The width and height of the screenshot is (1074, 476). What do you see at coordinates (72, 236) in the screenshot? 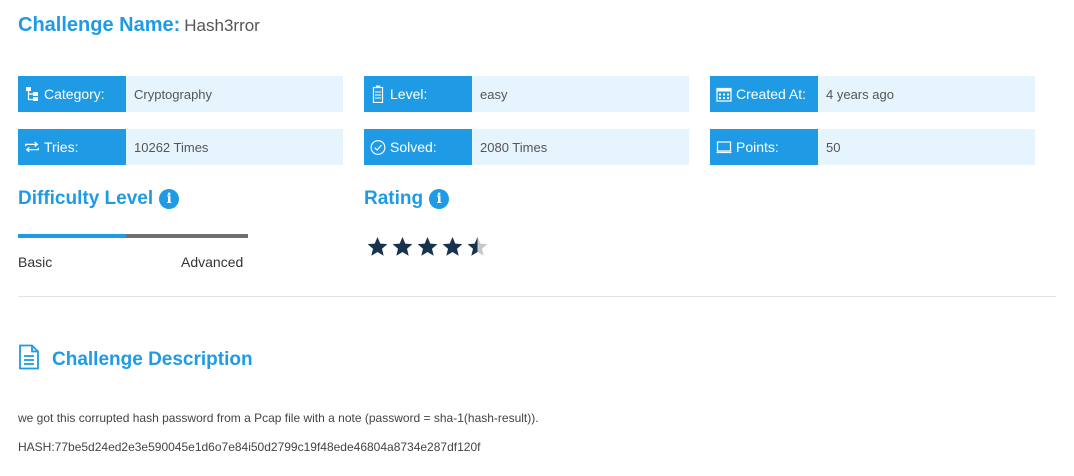
I see `difficulty-bar-fill` at bounding box center [72, 236].